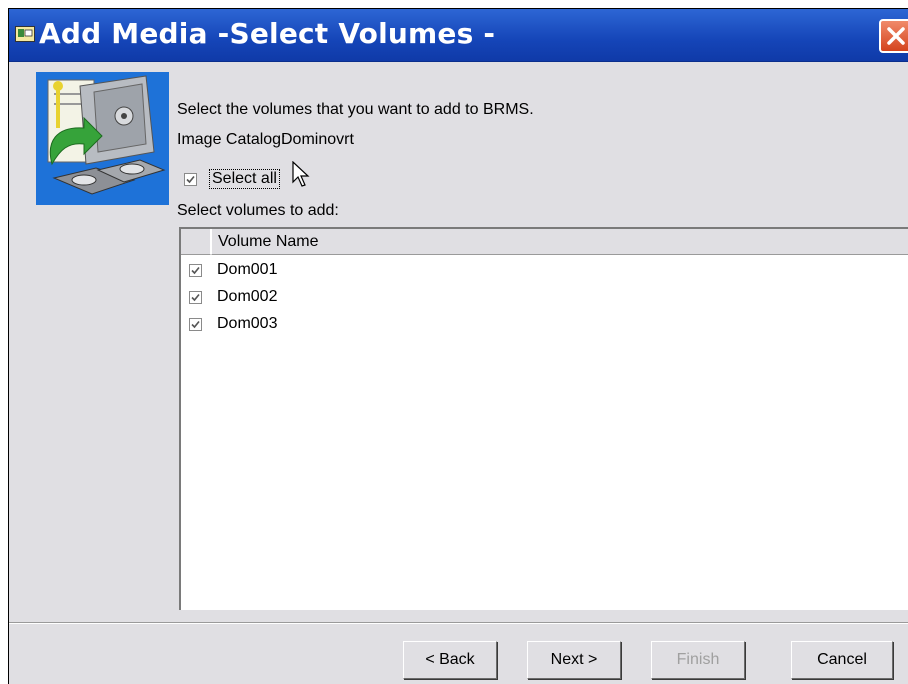 The width and height of the screenshot is (908, 684). I want to click on table-row: Dom003, so click(531, 325).